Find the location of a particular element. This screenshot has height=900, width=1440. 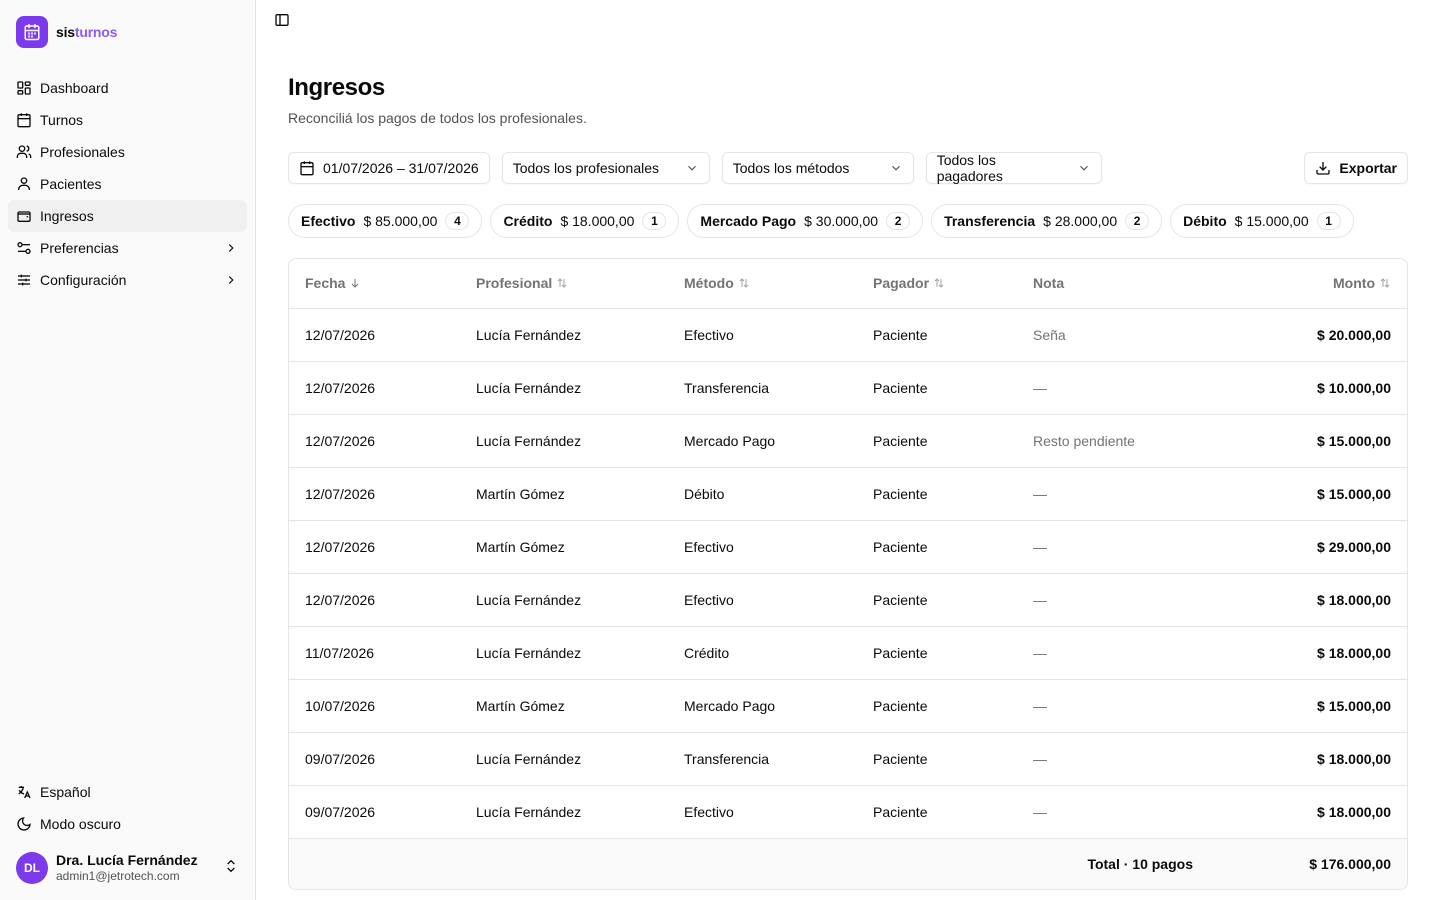

download-icon is located at coordinates (1323, 168).